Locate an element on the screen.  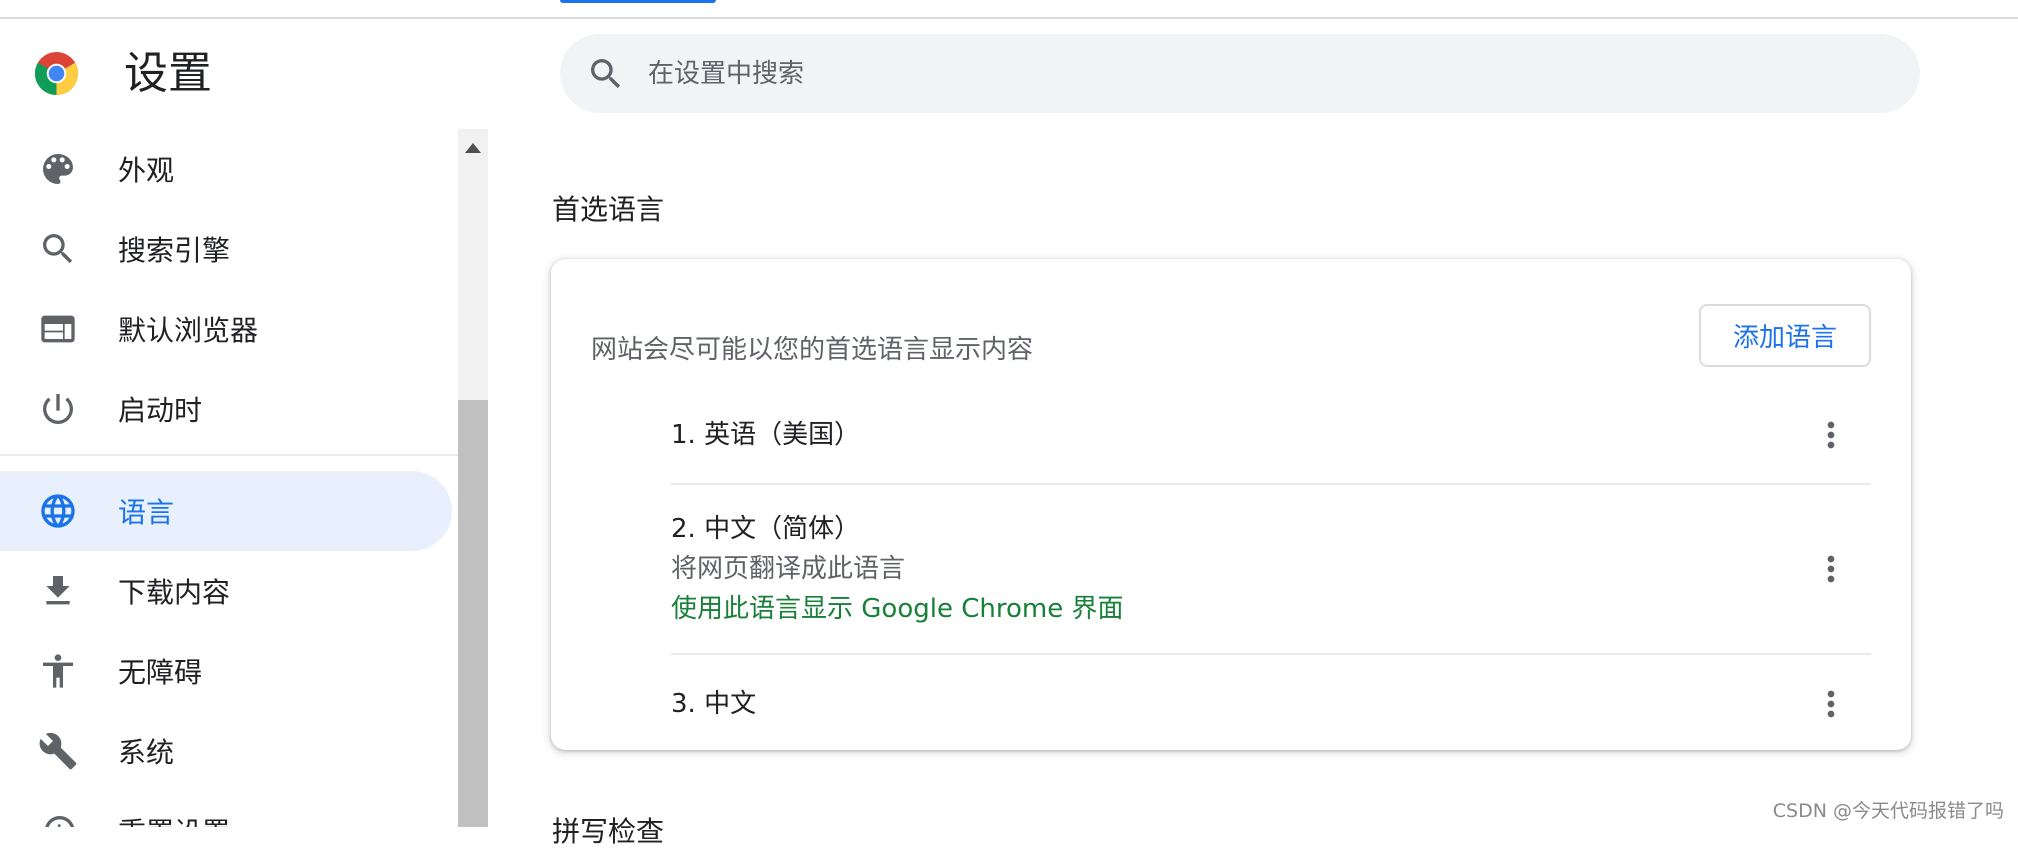
sidebar-scrollbar is located at coordinates (473, 478).